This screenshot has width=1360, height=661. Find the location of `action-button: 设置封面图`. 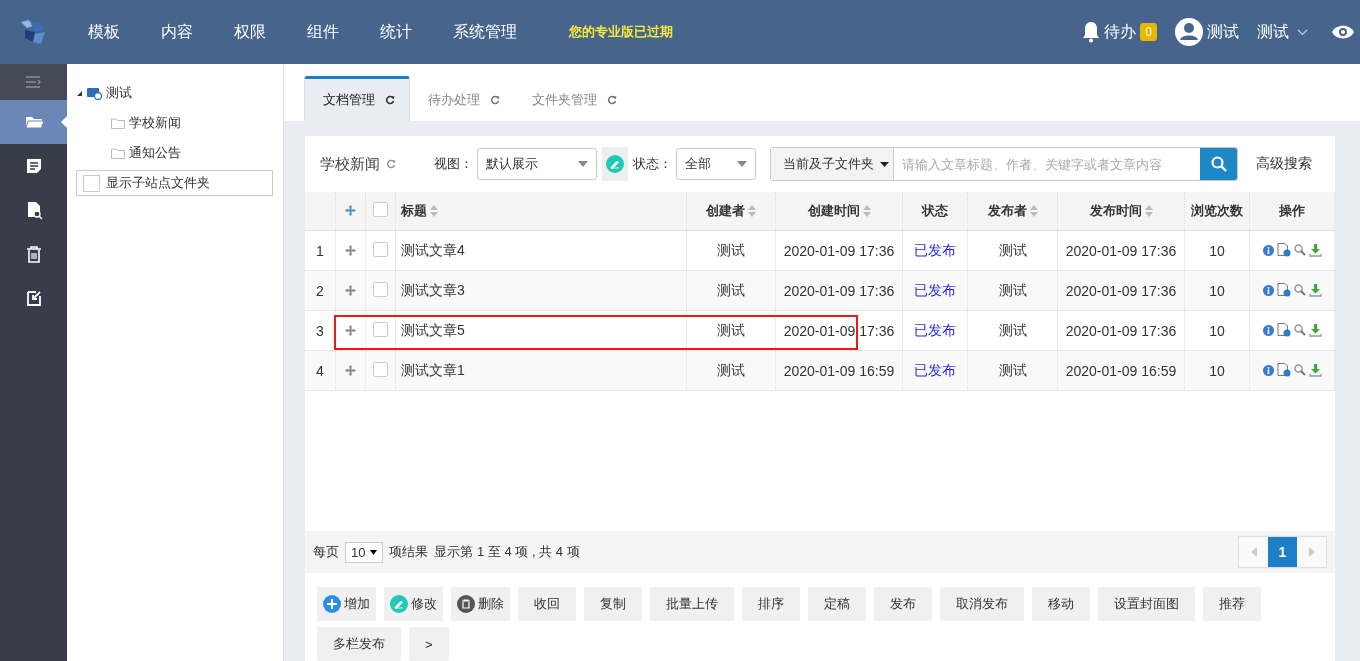

action-button: 设置封面图 is located at coordinates (1146, 604).